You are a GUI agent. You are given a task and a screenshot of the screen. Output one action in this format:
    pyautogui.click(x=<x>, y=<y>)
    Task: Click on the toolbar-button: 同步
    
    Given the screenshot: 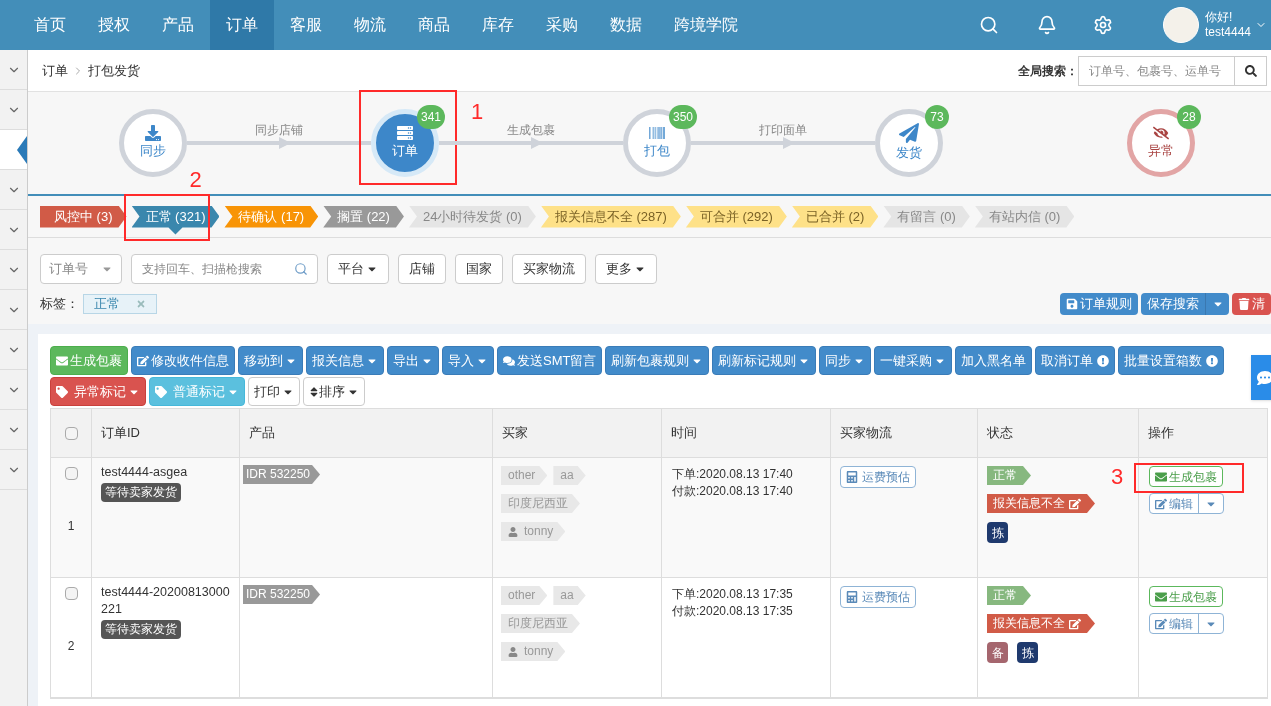 What is the action you would take?
    pyautogui.click(x=845, y=360)
    